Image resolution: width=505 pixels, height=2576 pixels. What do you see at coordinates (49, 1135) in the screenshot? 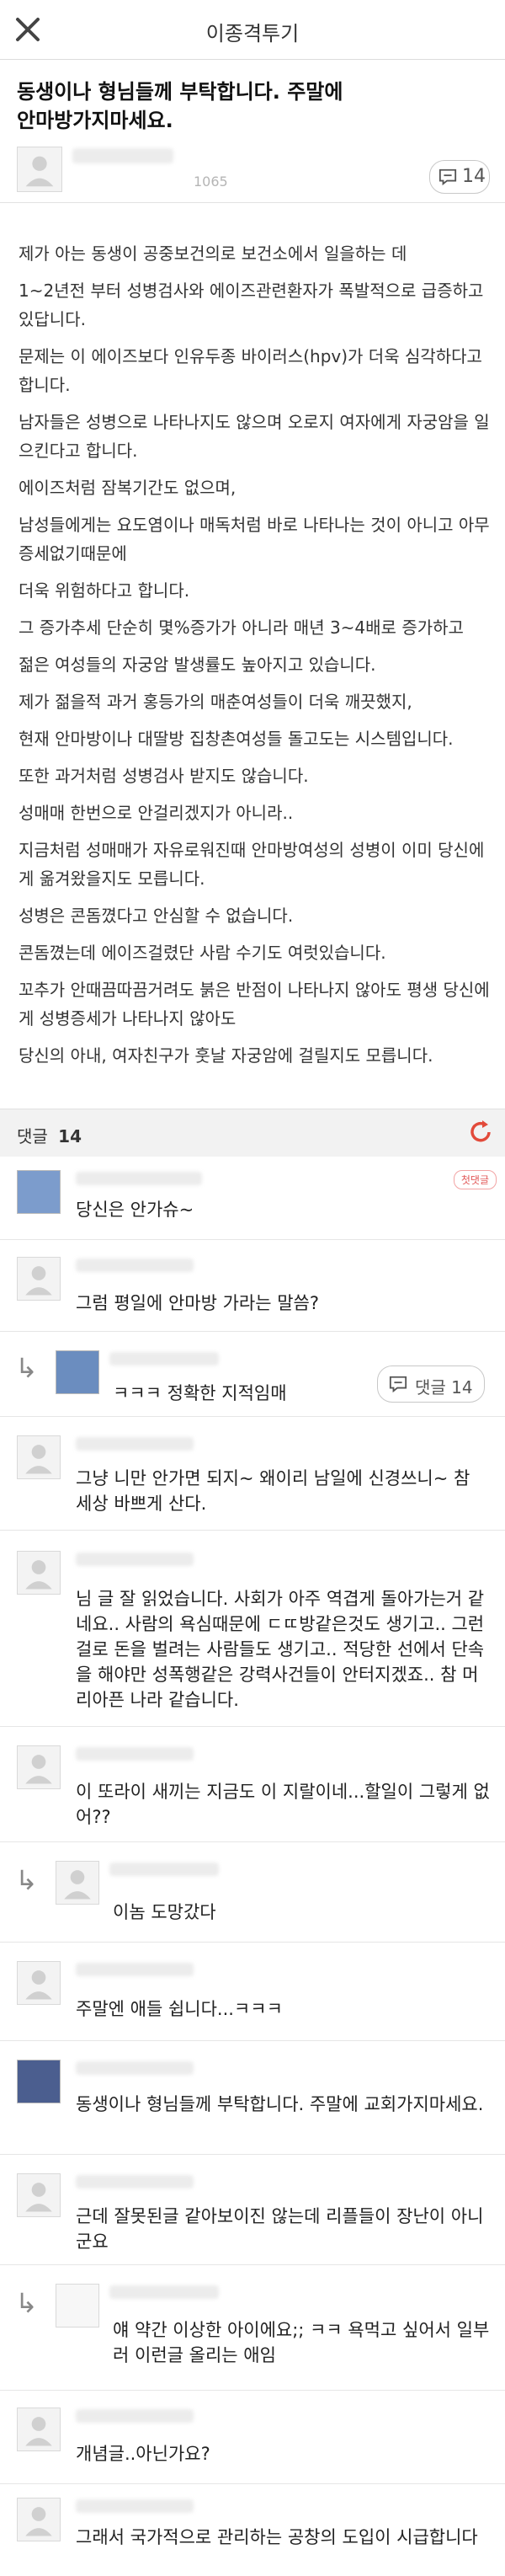
I see `comments-label: 댓글 14` at bounding box center [49, 1135].